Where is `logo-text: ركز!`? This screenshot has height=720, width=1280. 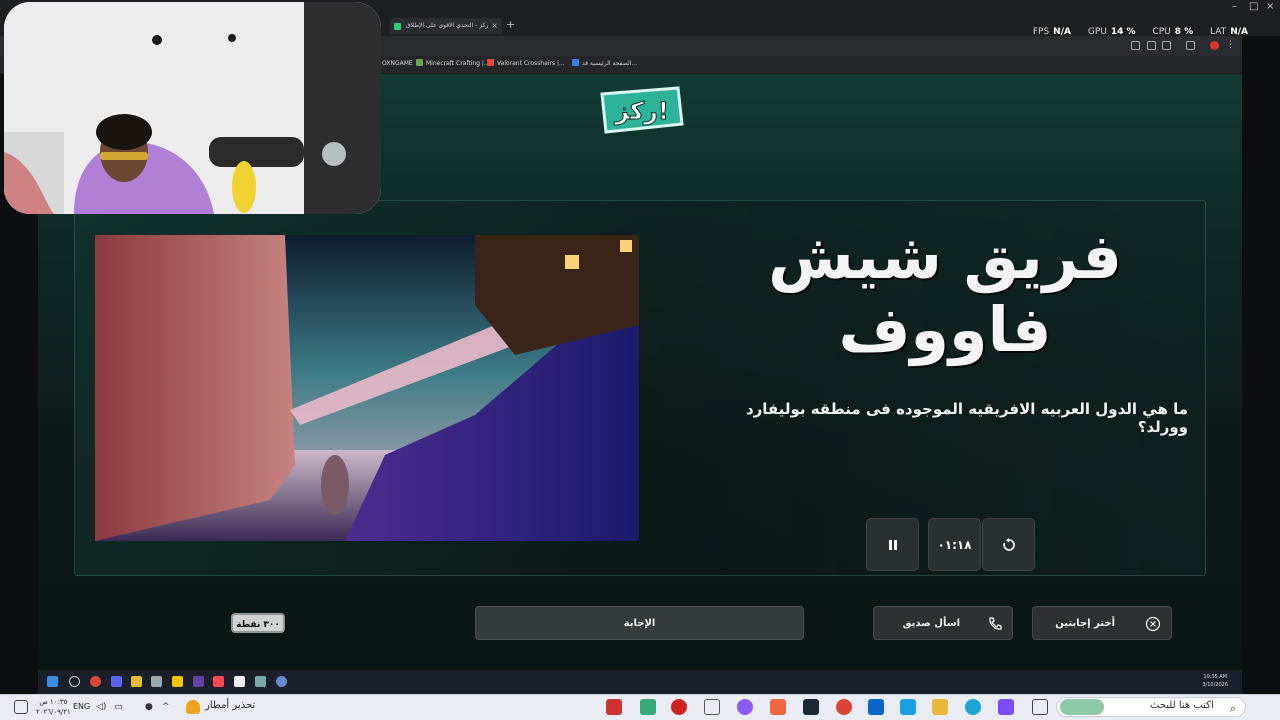 logo-text: ركز! is located at coordinates (641, 111).